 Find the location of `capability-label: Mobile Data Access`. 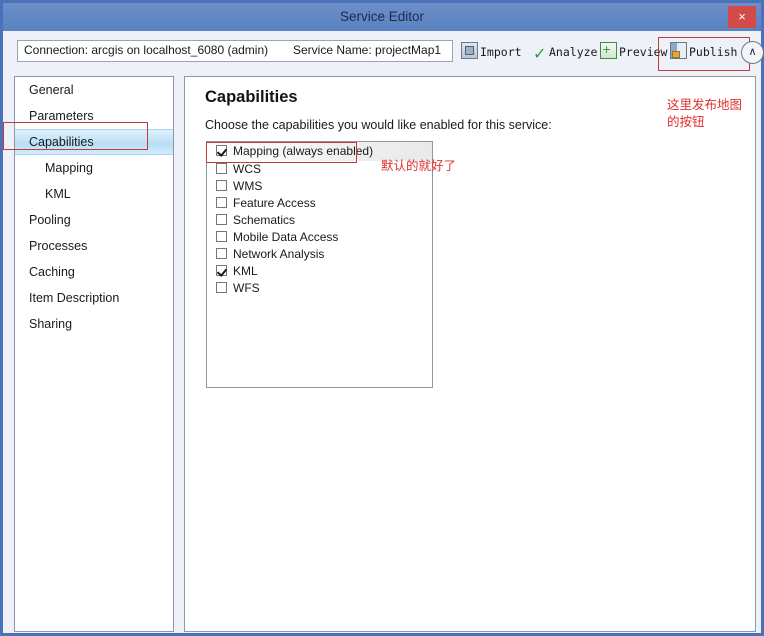

capability-label: Mobile Data Access is located at coordinates (286, 237).